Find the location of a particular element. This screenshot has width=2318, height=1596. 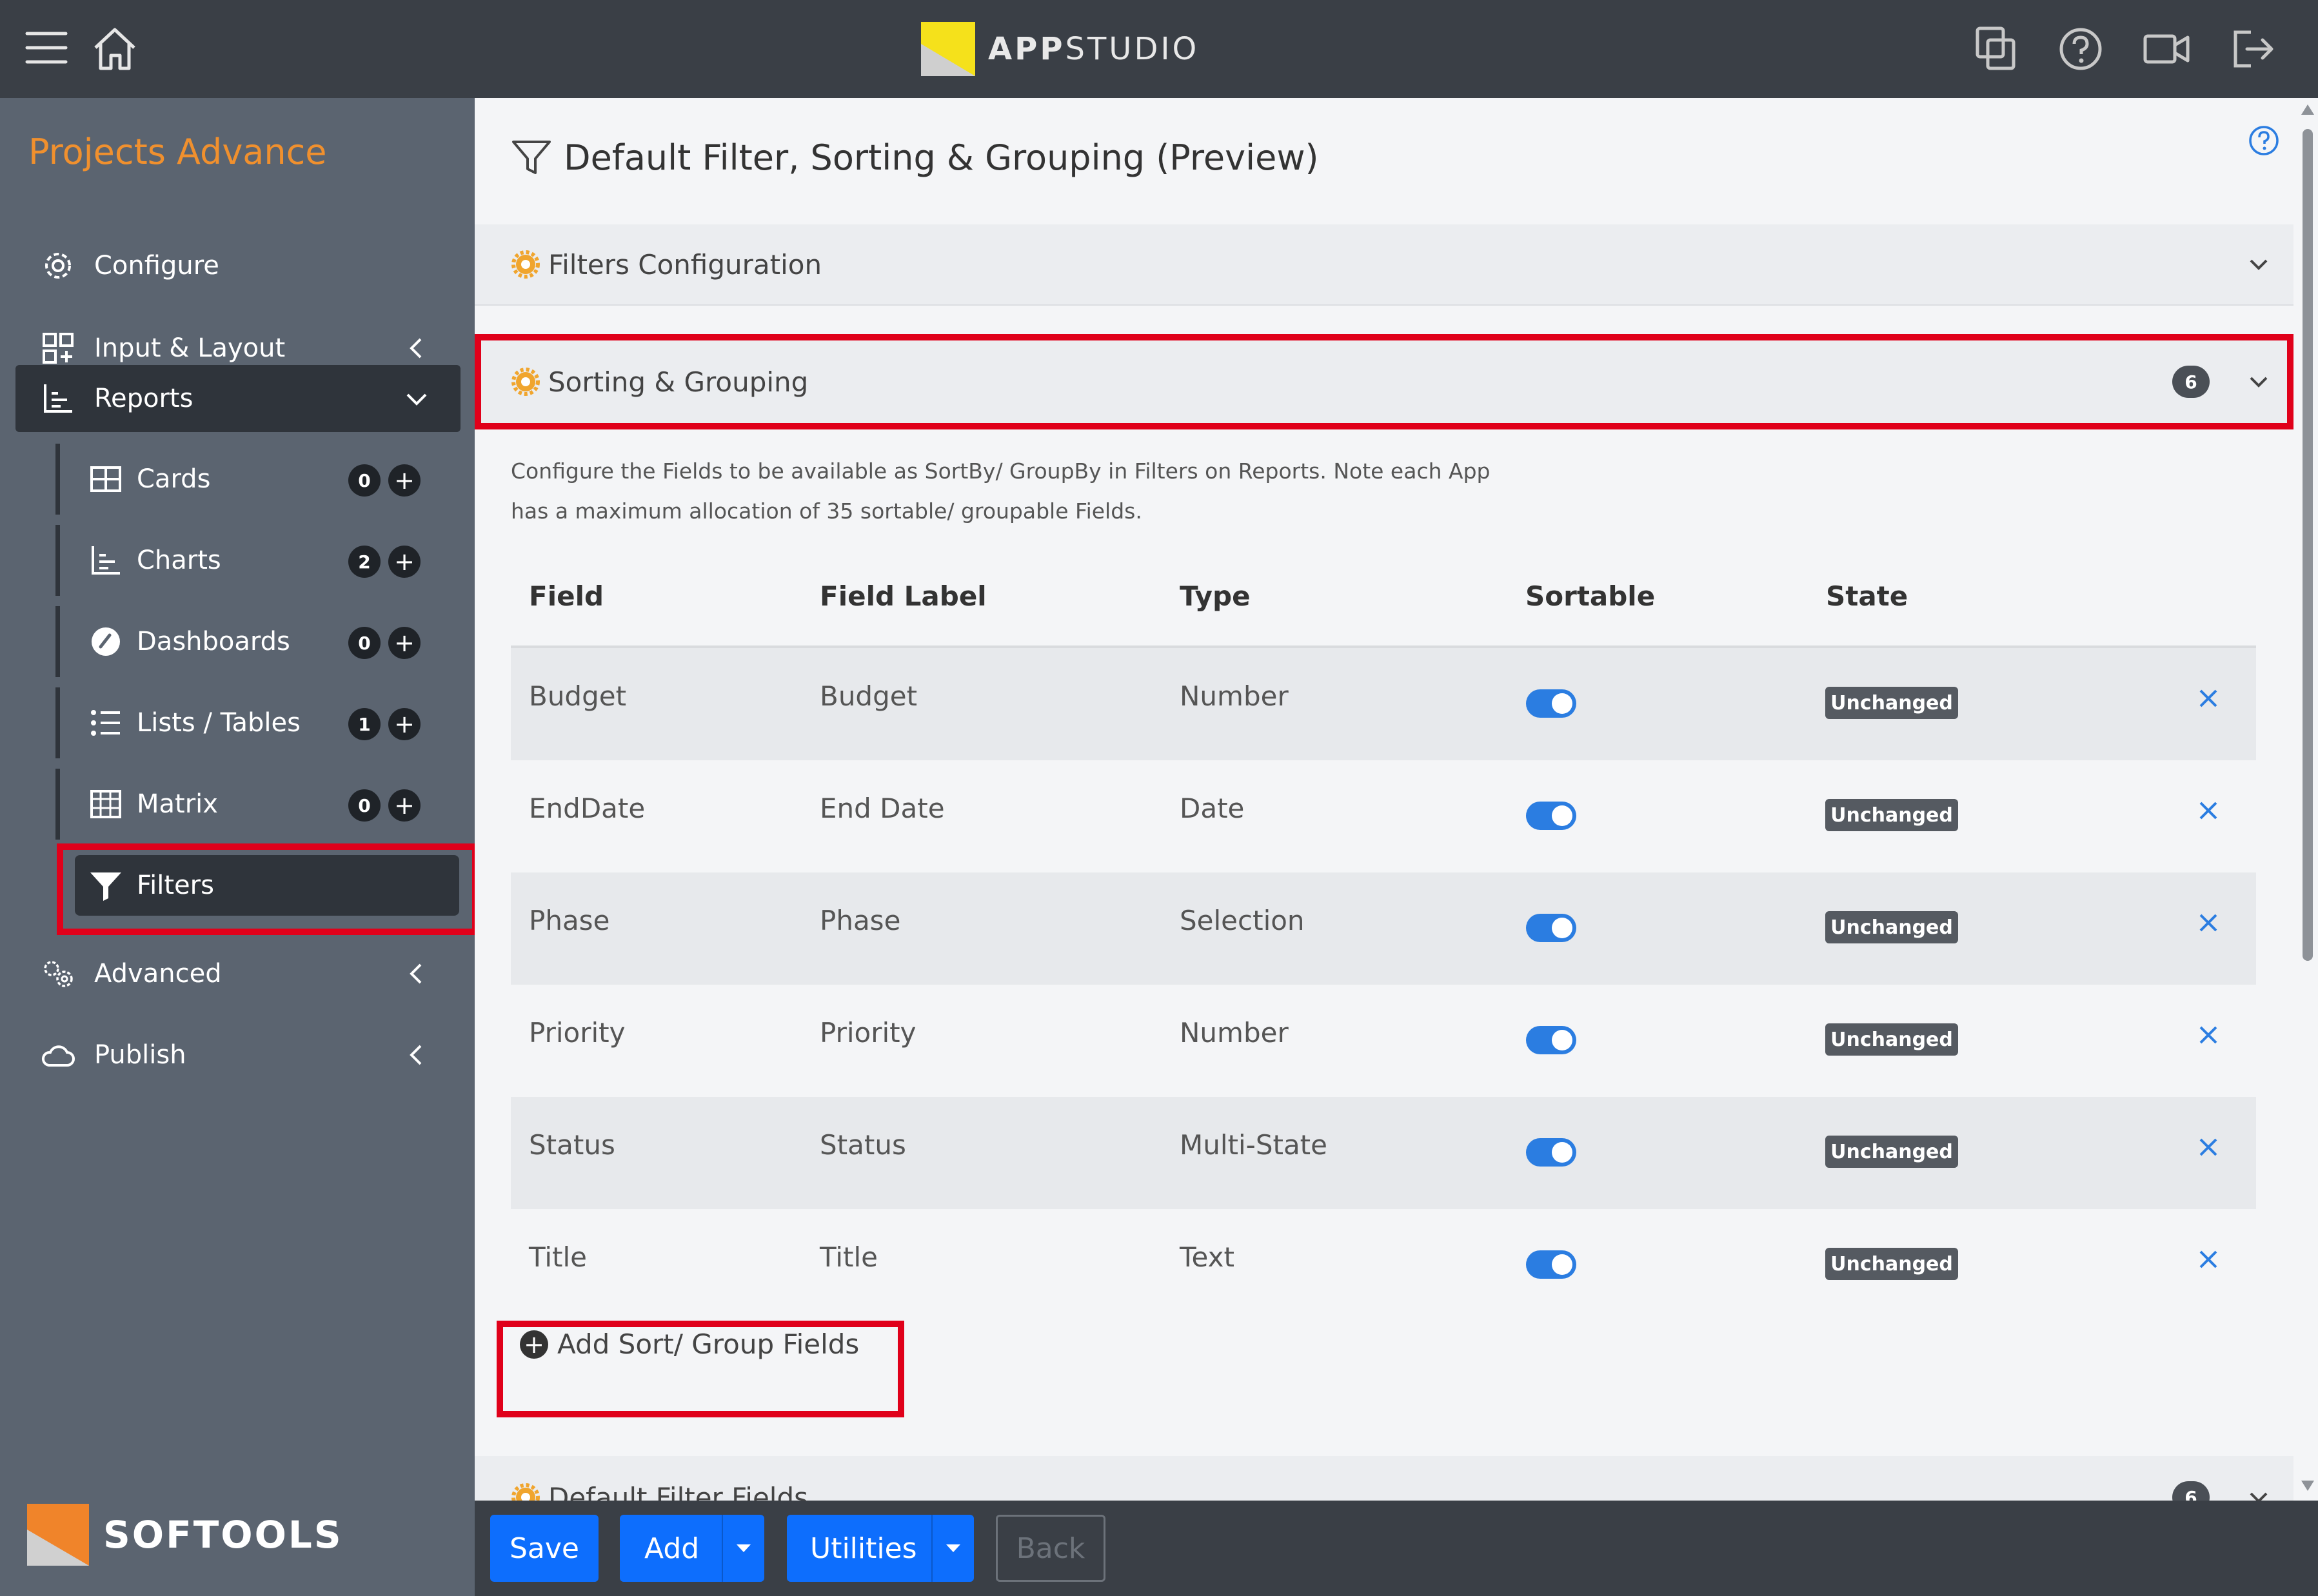

add-dashboard-button: + is located at coordinates (404, 643).